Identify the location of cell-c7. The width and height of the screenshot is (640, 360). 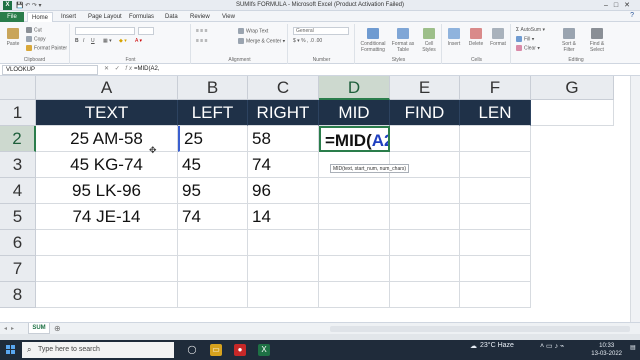
(283, 269).